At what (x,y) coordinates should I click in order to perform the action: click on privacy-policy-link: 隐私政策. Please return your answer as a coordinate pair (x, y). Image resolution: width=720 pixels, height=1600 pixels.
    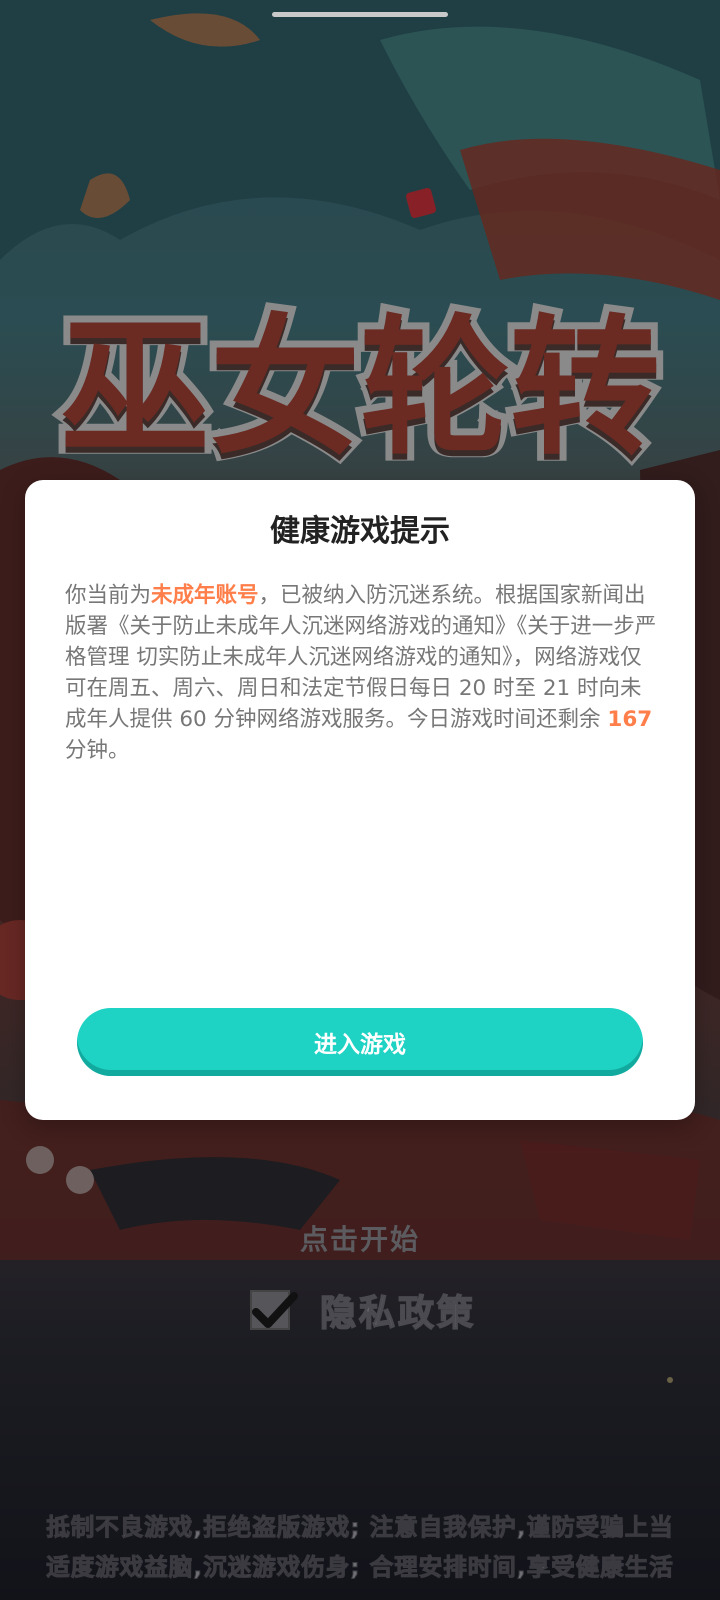
    Looking at the image, I should click on (397, 1310).